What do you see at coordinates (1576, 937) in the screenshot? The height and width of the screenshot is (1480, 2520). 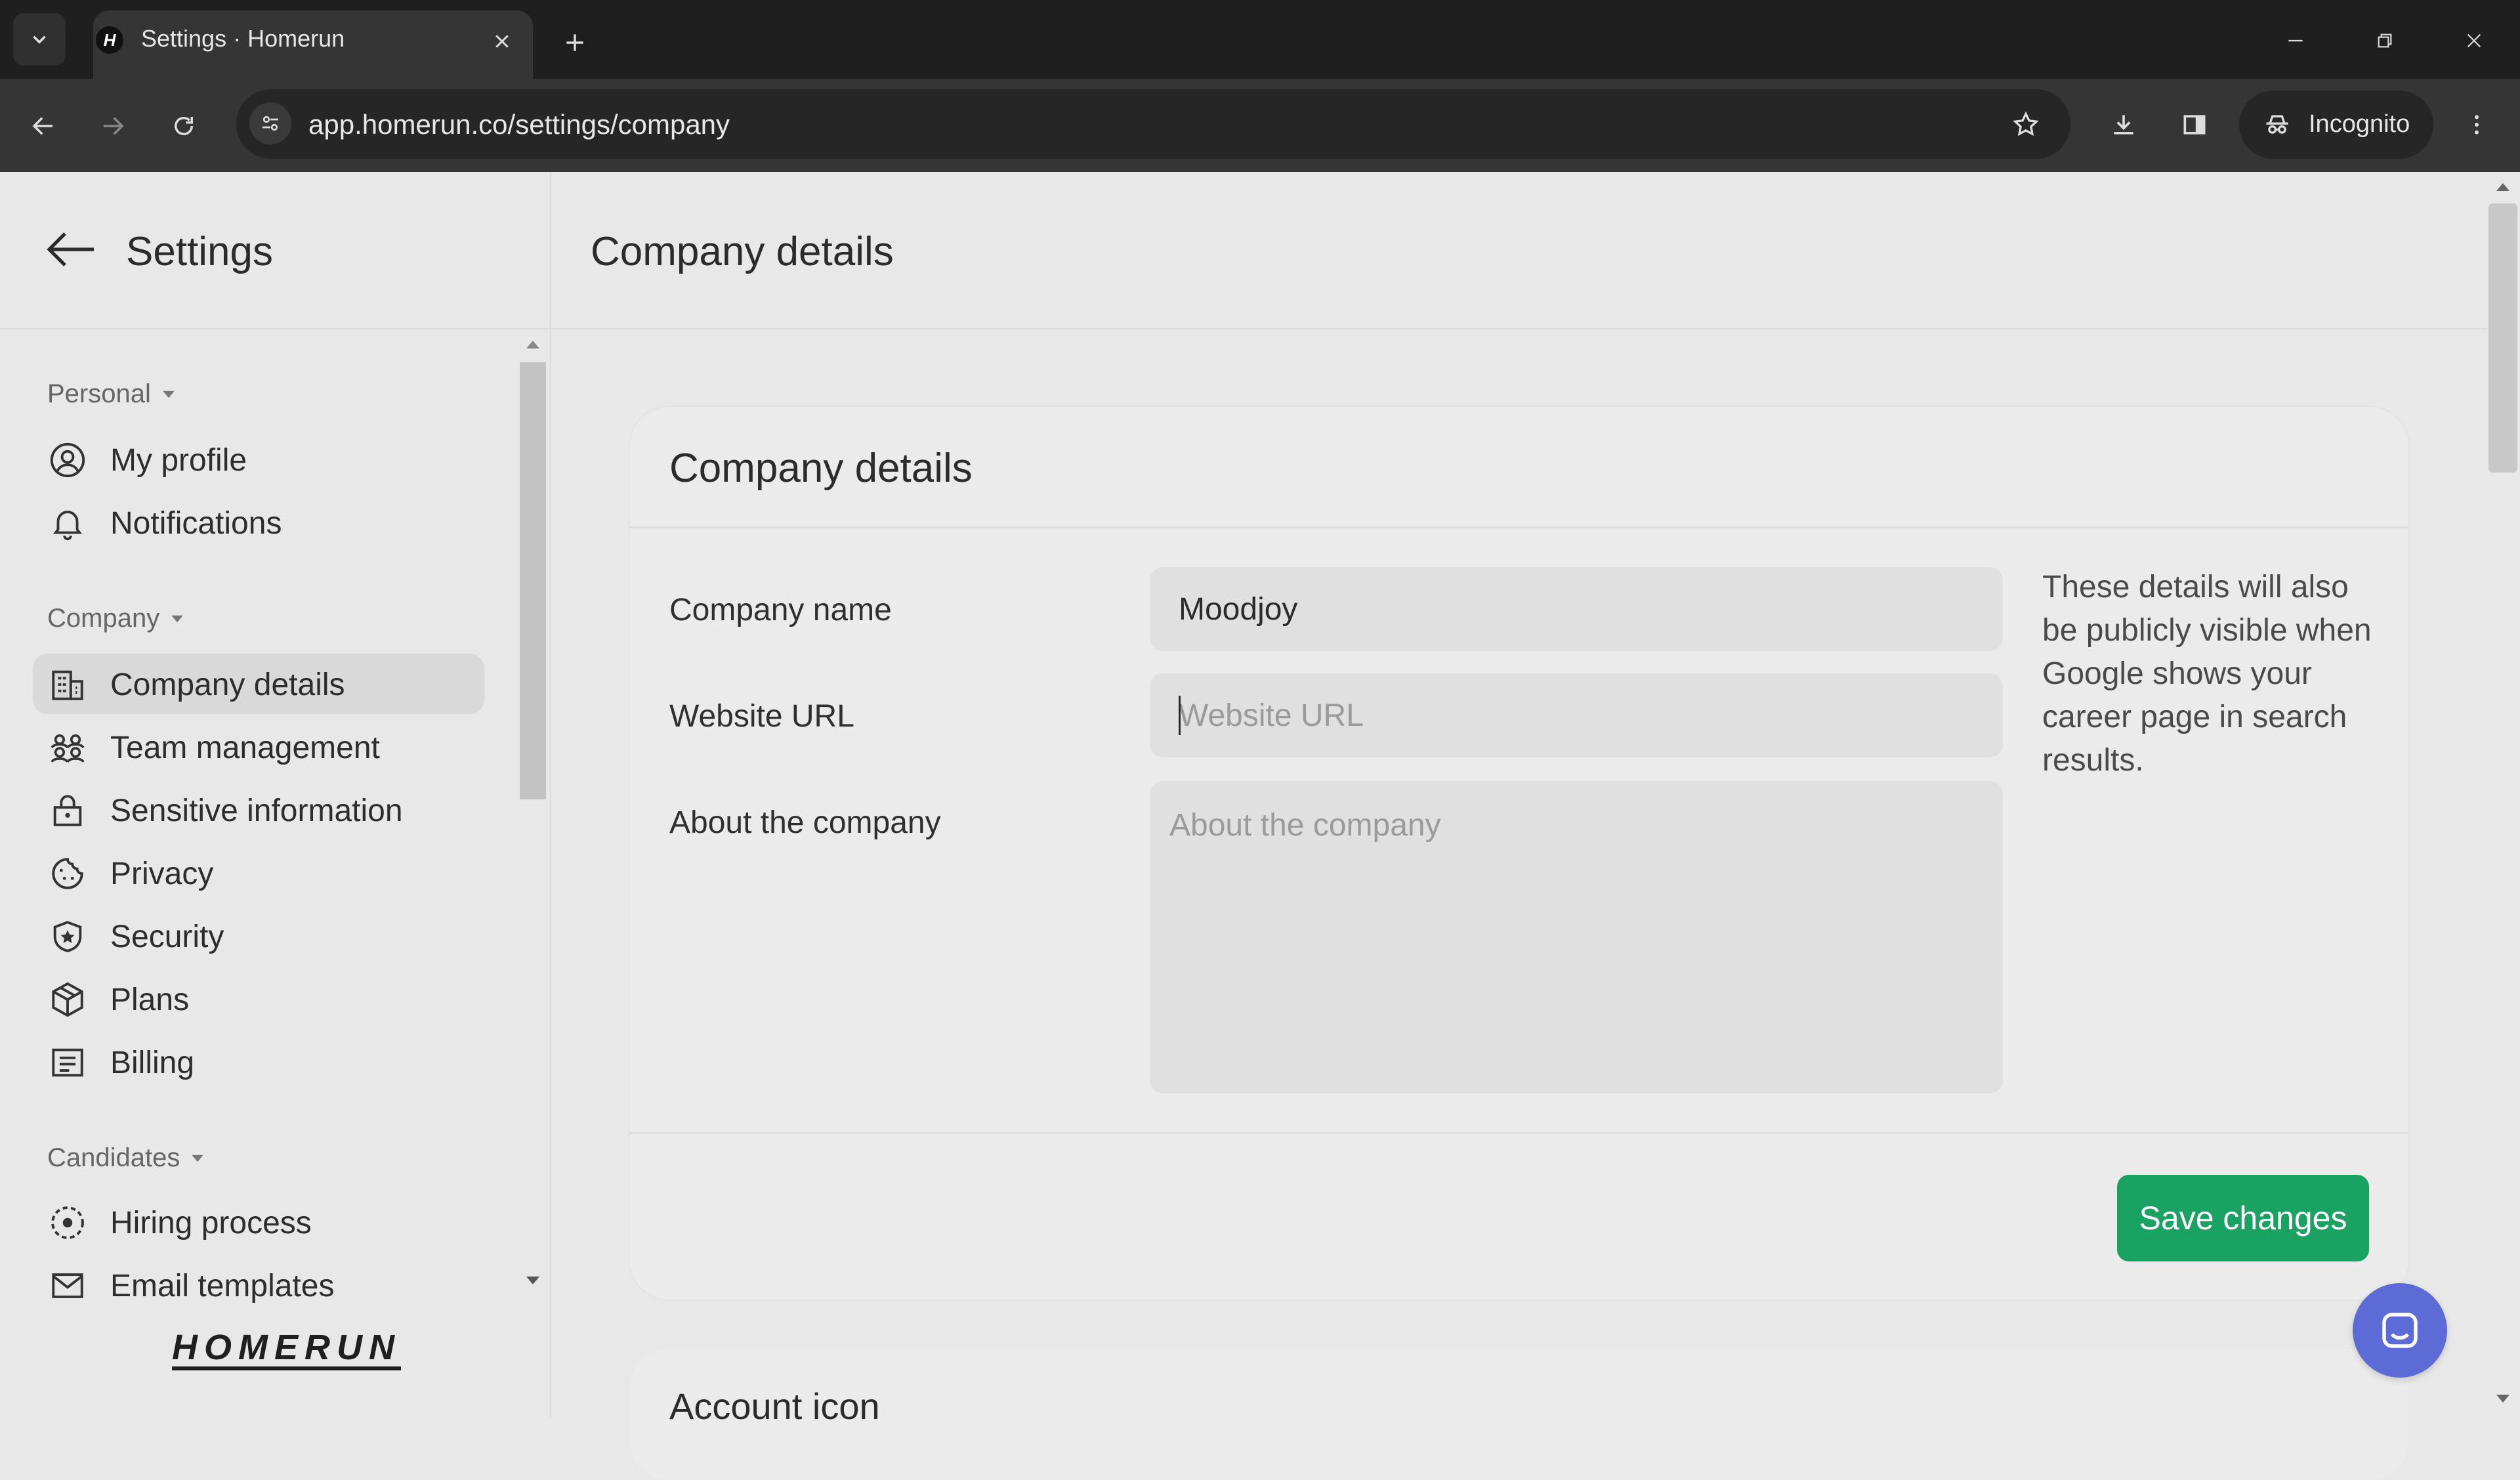 I see `about-company-textarea` at bounding box center [1576, 937].